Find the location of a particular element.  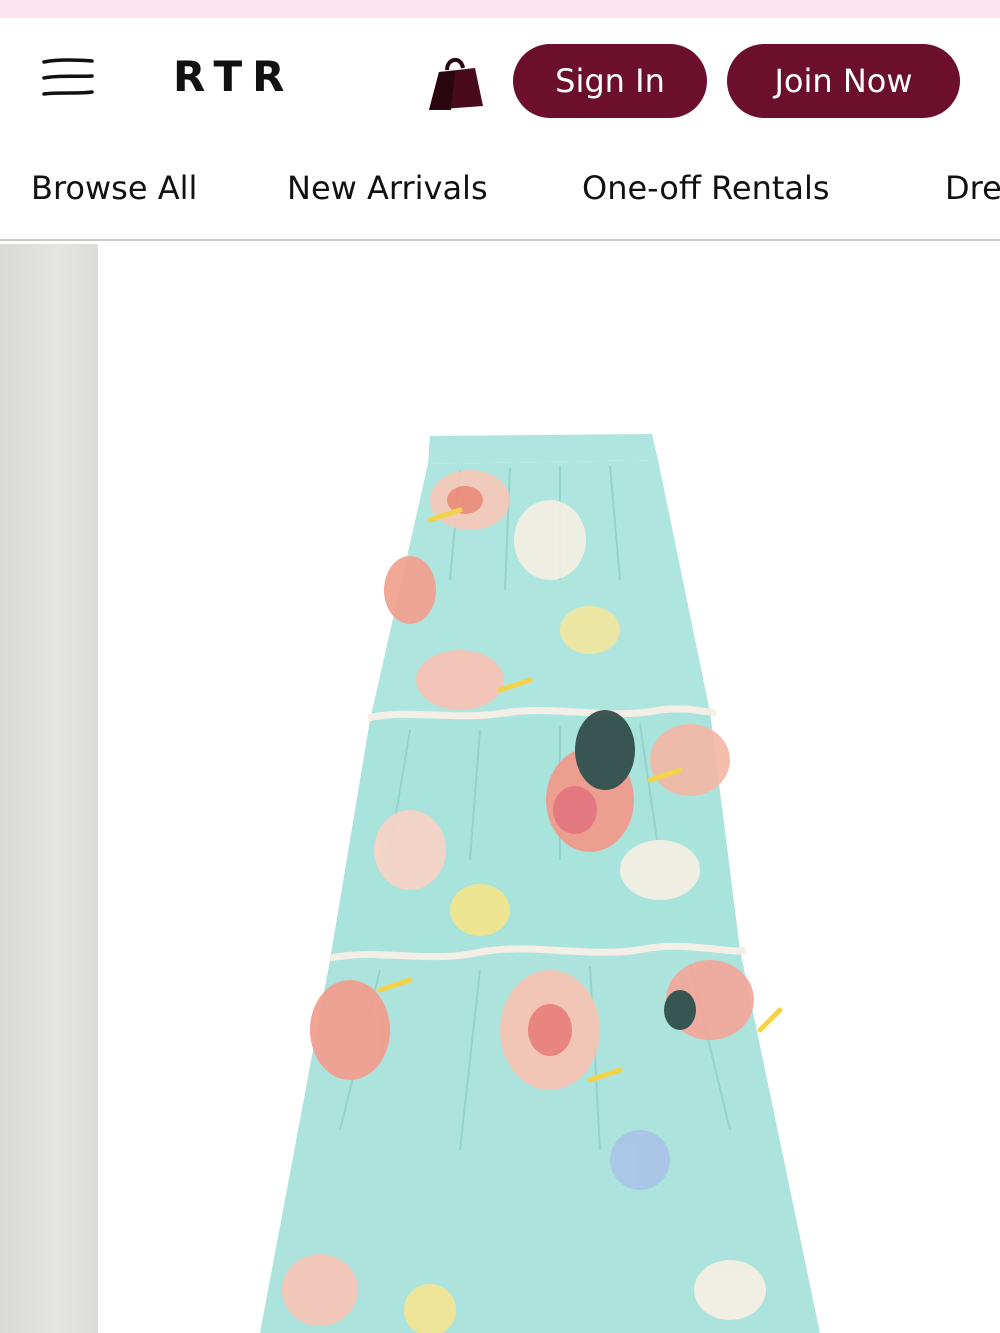

nav-item-browse-all: Browse All is located at coordinates (114, 188).